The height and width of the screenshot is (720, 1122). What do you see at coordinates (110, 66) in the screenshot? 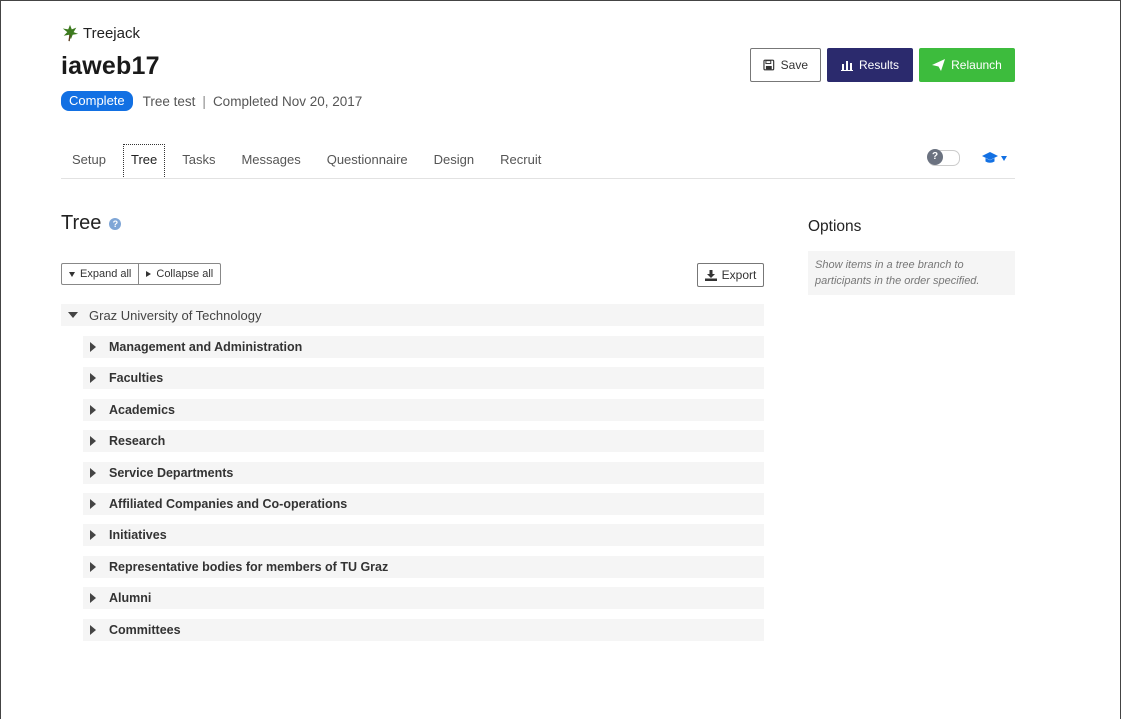
I see `study-title: iaweb17` at bounding box center [110, 66].